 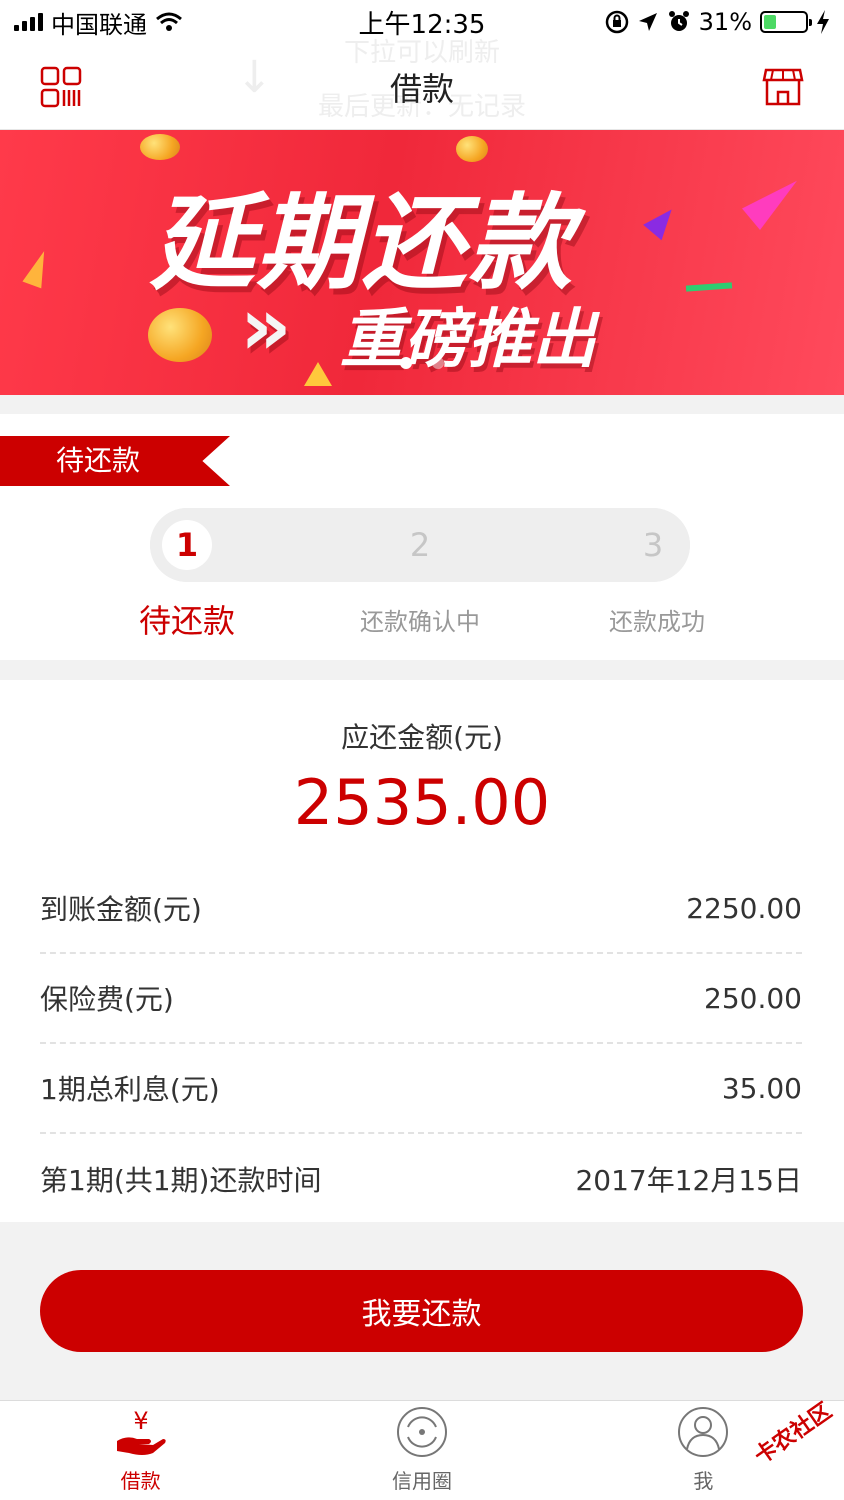 I want to click on yen-hand-icon: ¥, so click(x=141, y=1431).